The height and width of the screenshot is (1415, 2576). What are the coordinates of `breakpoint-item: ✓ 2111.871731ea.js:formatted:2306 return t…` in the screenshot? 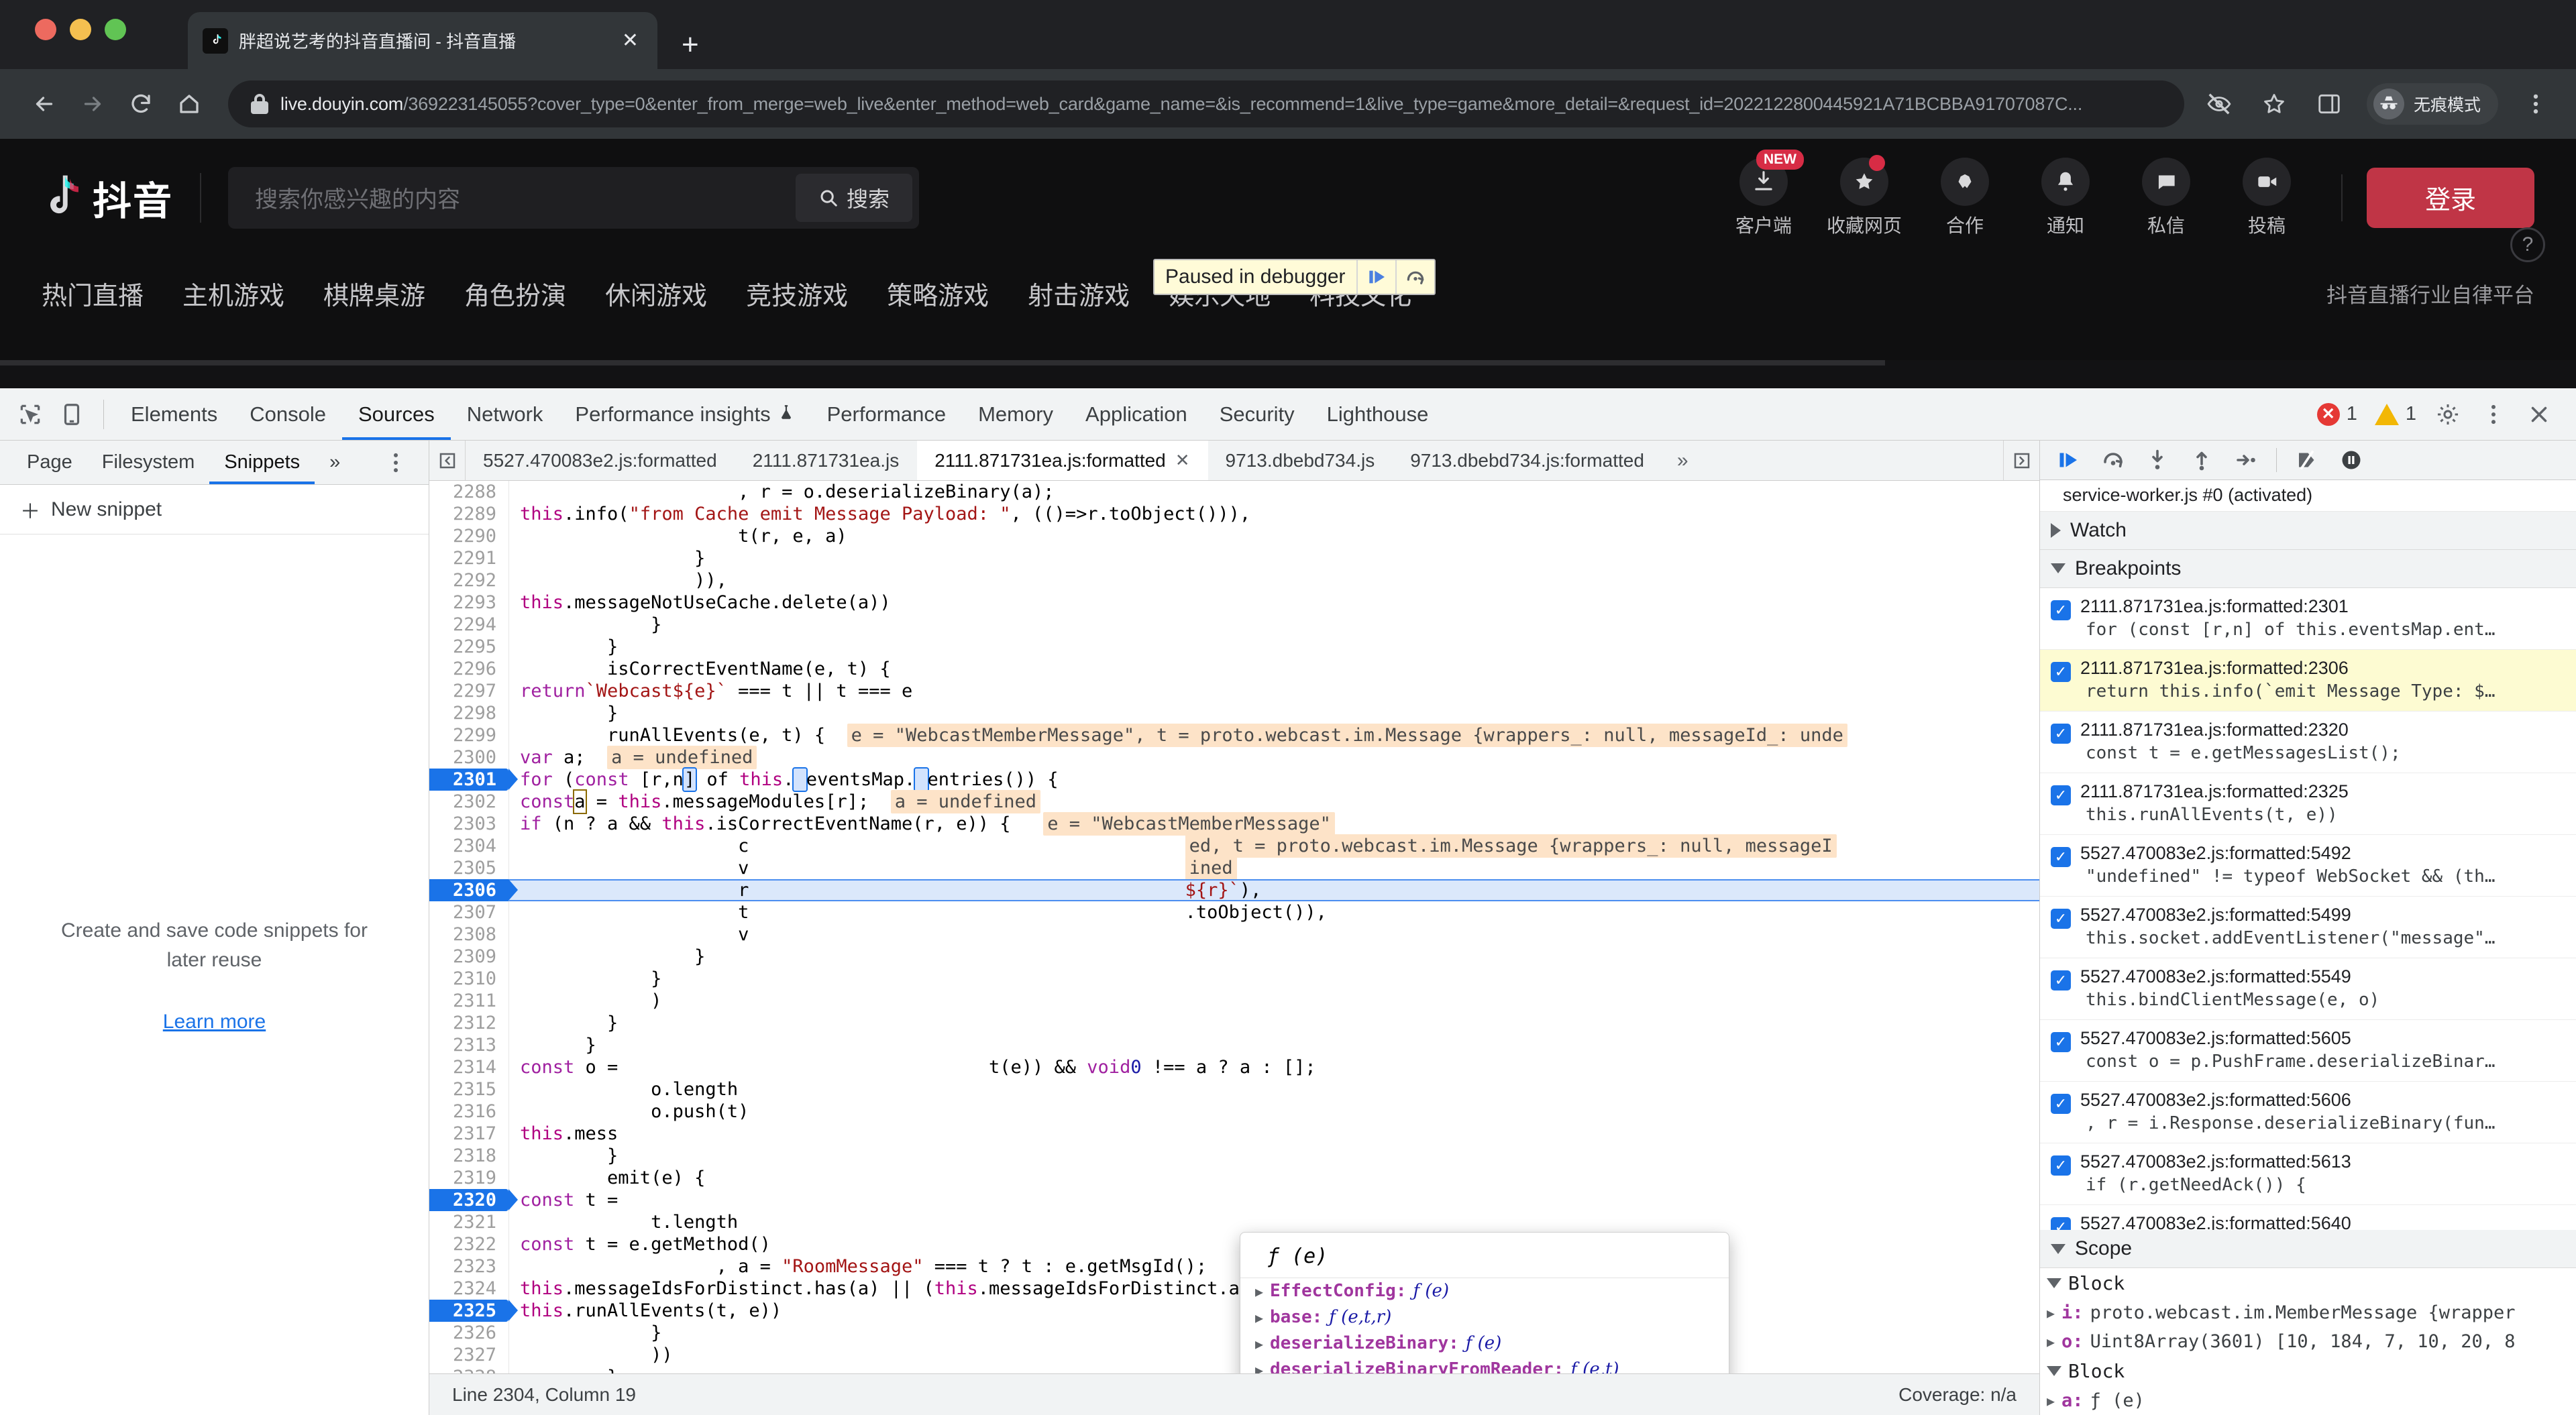 It's located at (2308, 680).